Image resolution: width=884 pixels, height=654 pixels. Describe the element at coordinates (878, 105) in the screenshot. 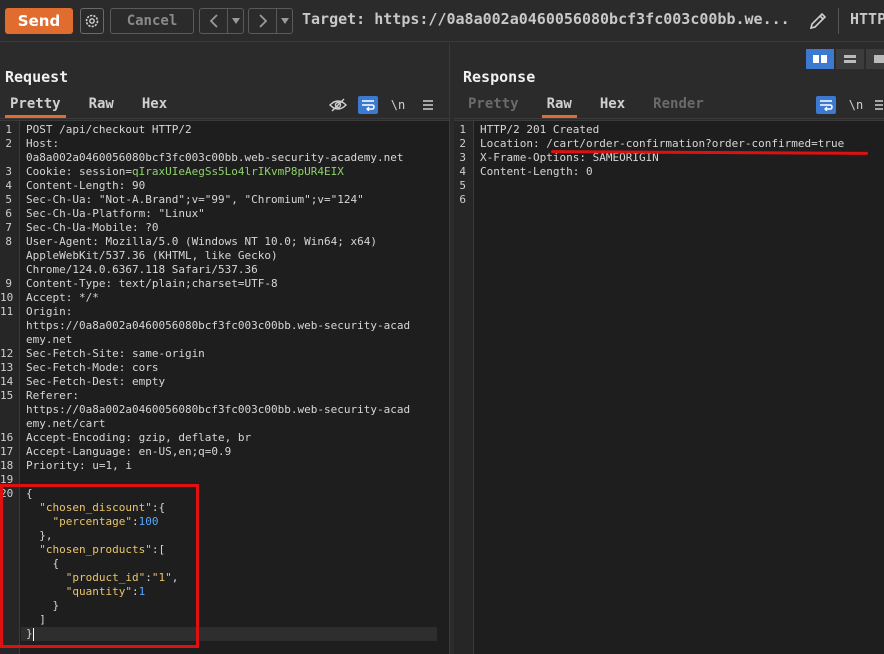

I see `response-menu-button` at that location.